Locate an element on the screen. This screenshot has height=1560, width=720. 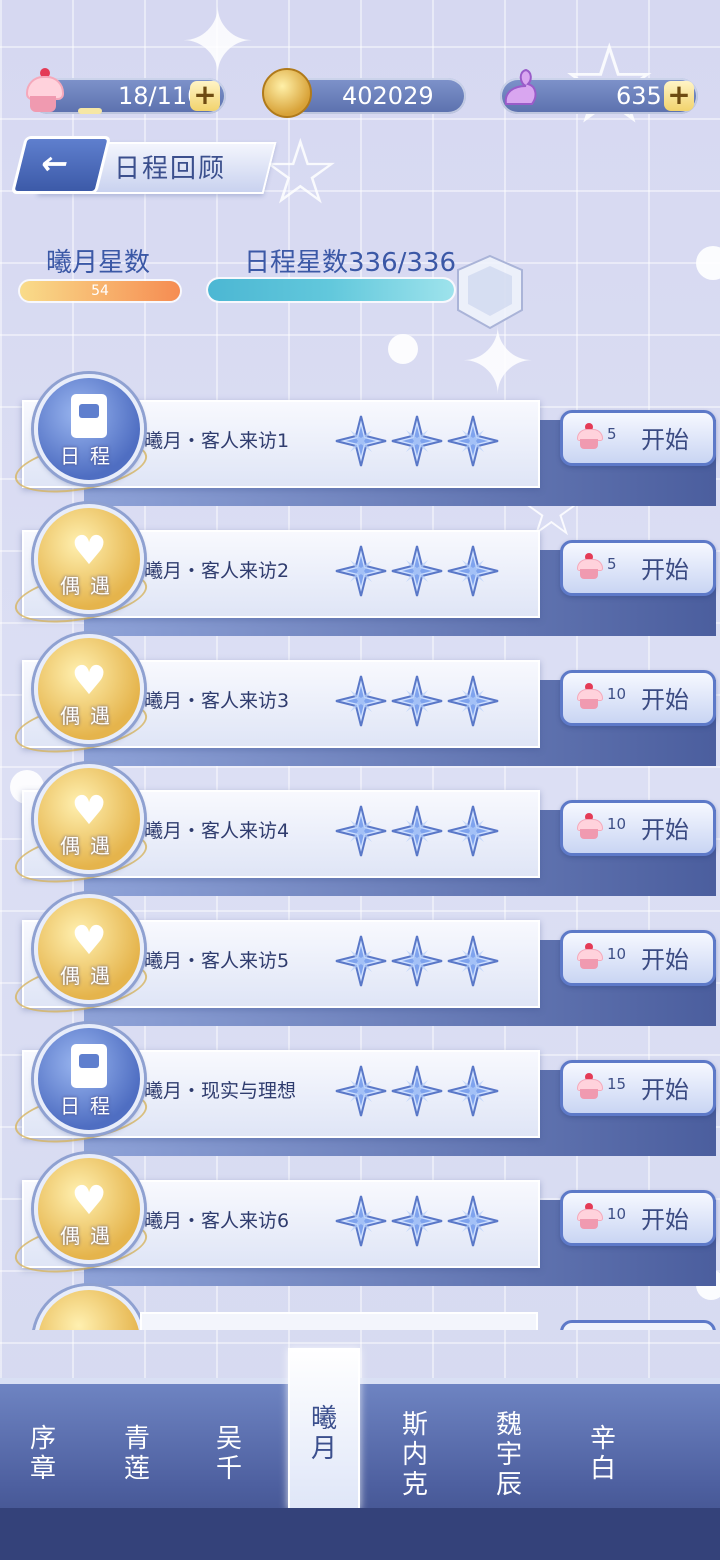
row-peek is located at coordinates (360, 1306).